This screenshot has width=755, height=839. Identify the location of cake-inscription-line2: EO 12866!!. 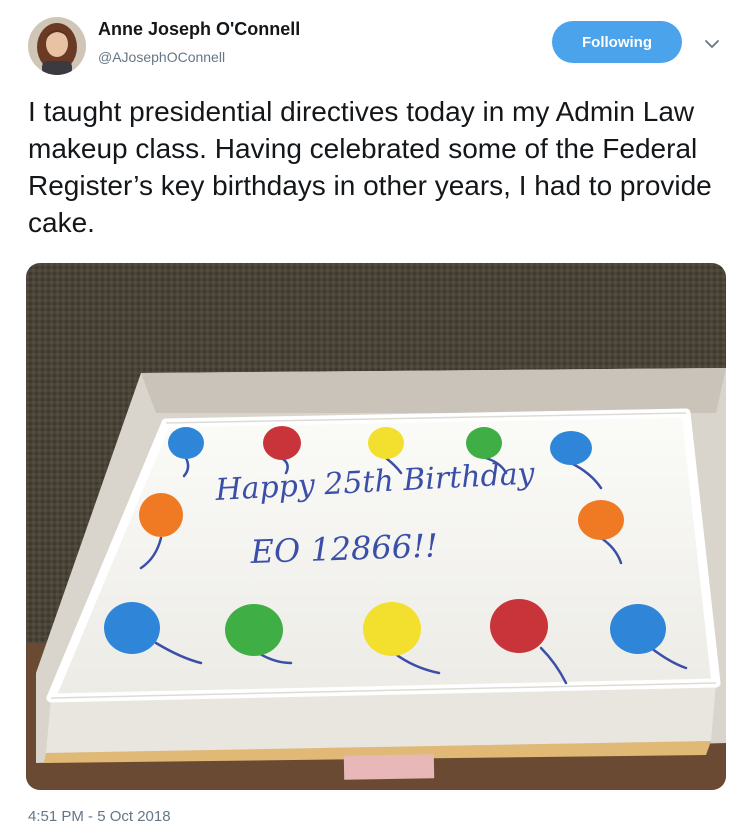
(343, 548).